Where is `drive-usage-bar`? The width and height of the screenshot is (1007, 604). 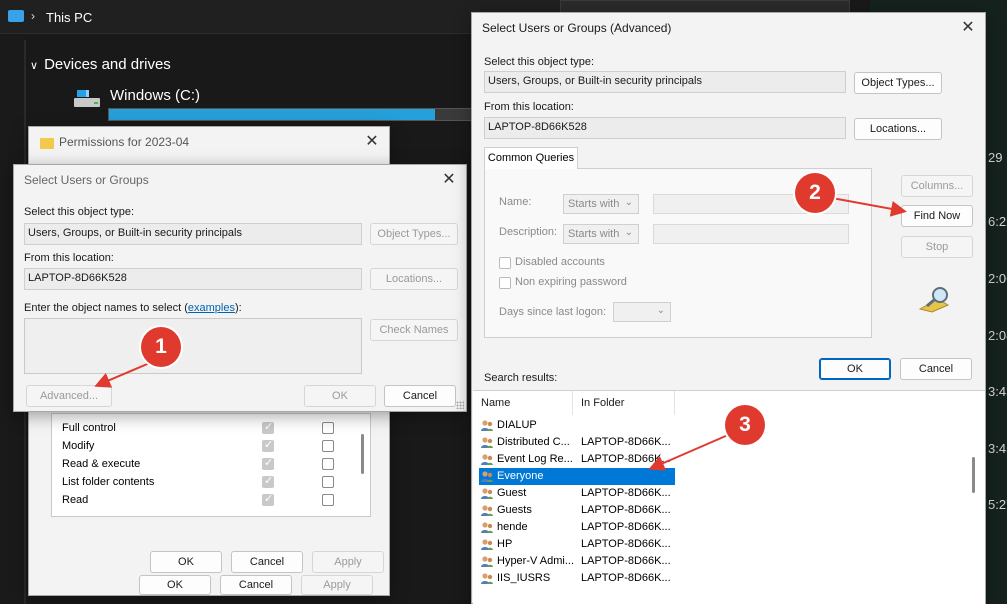 drive-usage-bar is located at coordinates (290, 114).